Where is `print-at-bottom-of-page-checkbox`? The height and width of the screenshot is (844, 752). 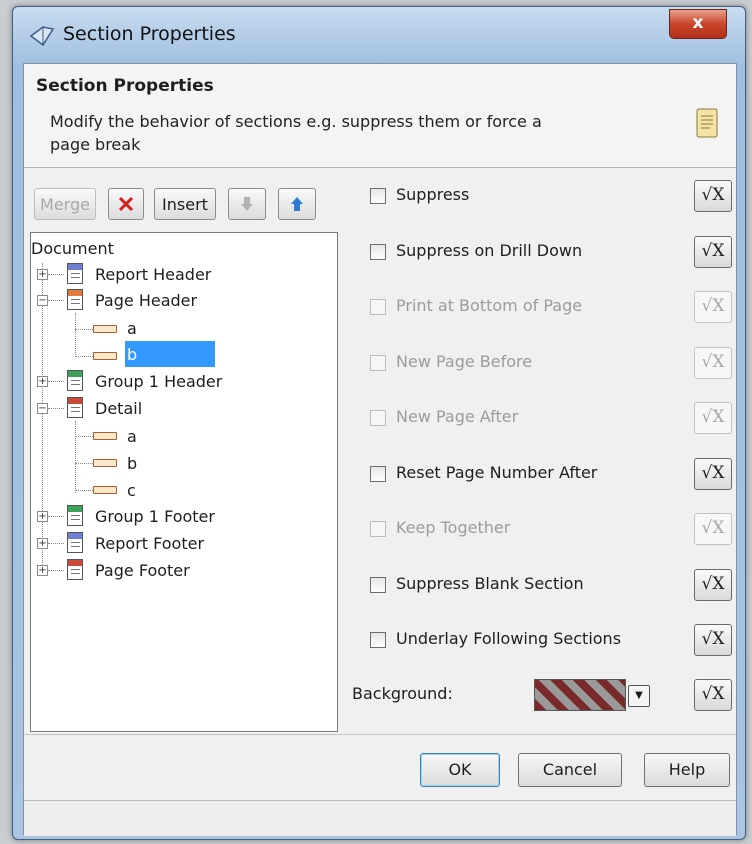
print-at-bottom-of-page-checkbox is located at coordinates (378, 307).